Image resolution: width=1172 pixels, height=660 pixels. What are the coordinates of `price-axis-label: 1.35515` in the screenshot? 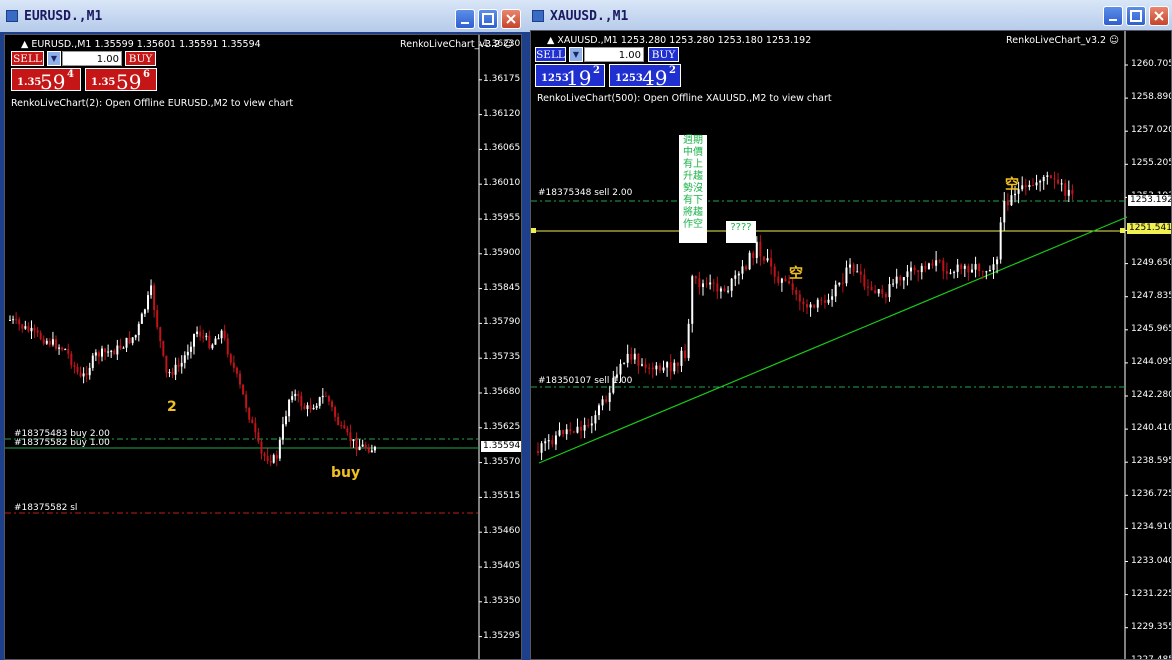 It's located at (502, 496).